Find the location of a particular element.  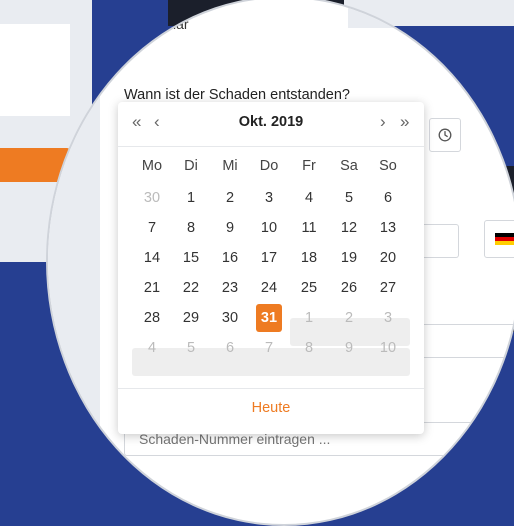

country-select is located at coordinates (499, 239).